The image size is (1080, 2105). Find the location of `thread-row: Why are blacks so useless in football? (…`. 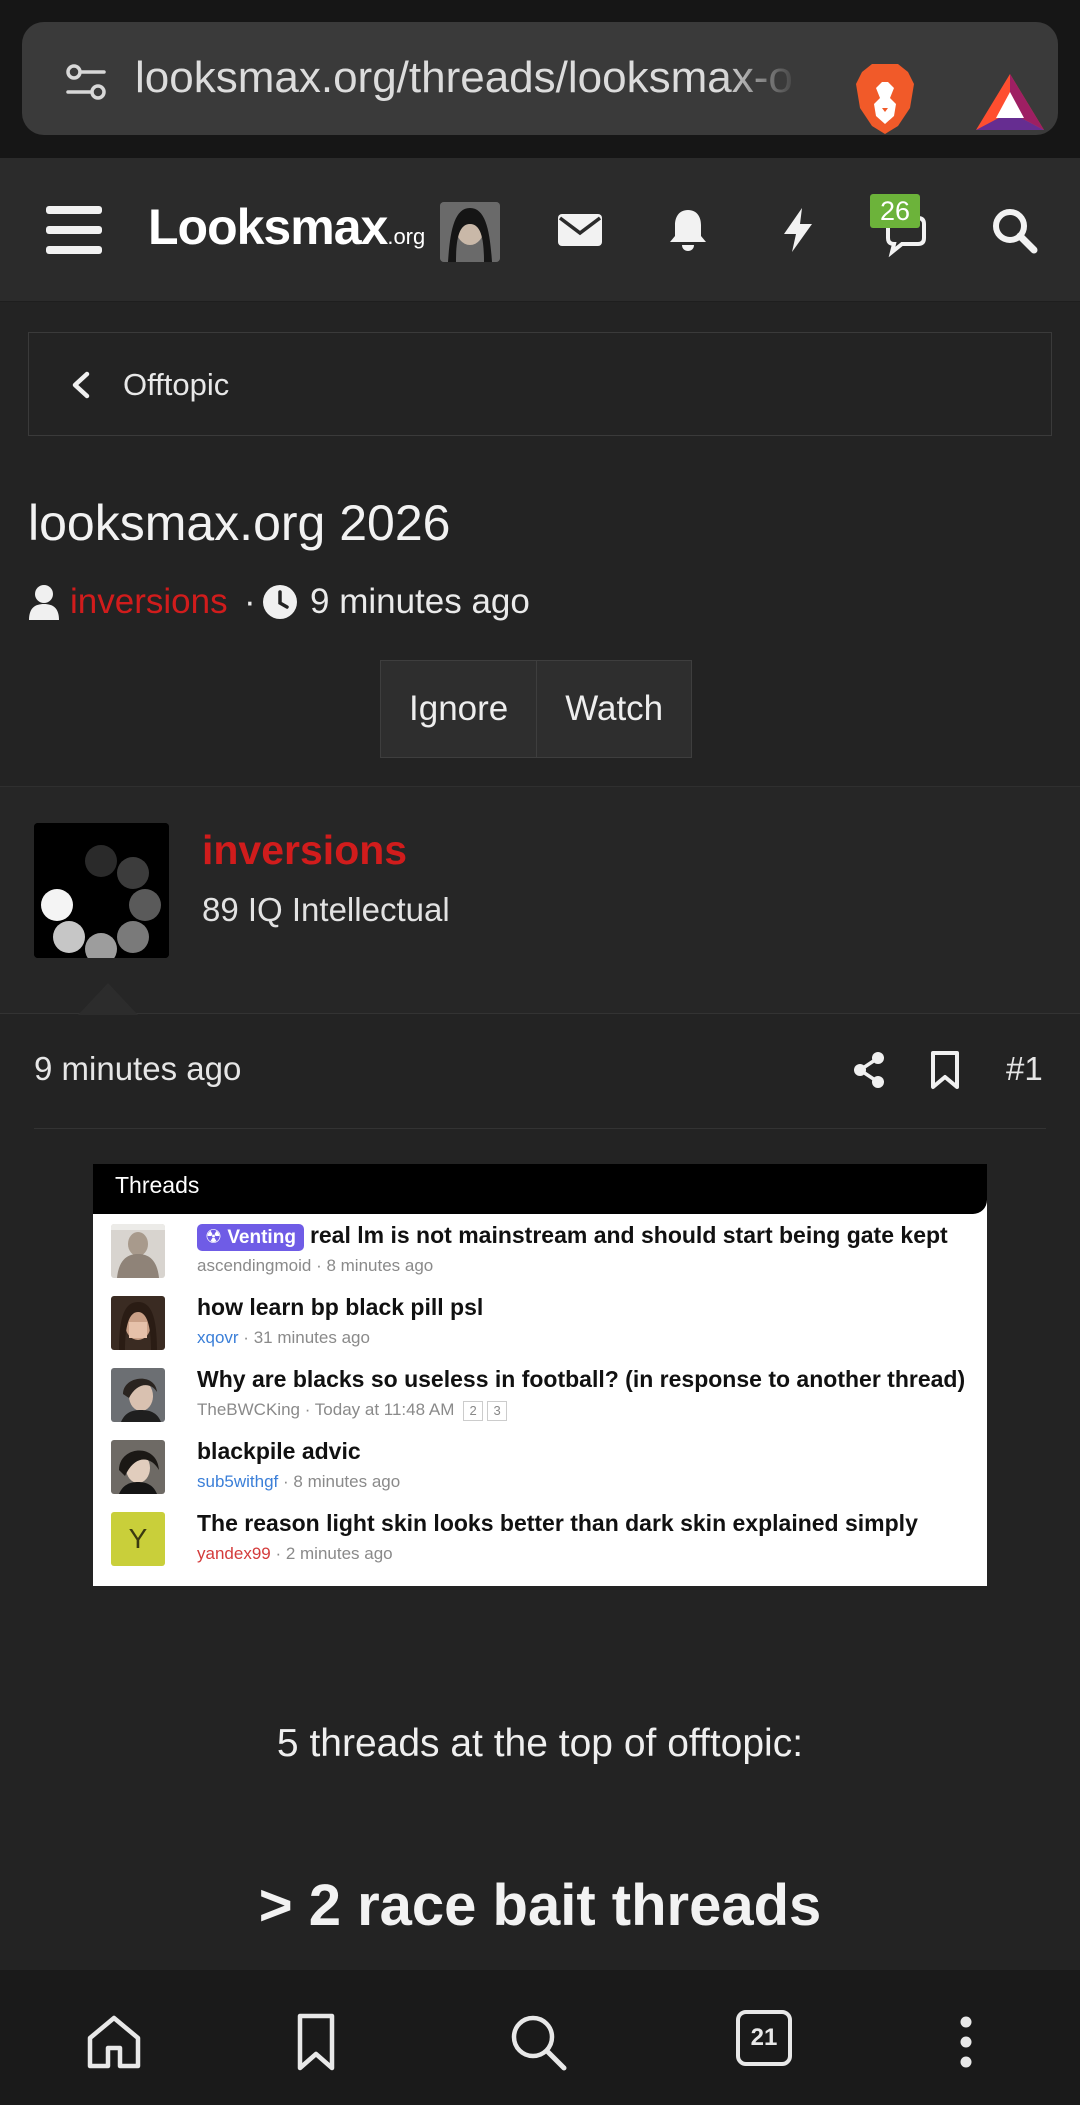

thread-row: Why are blacks so useless in football? (… is located at coordinates (540, 1398).